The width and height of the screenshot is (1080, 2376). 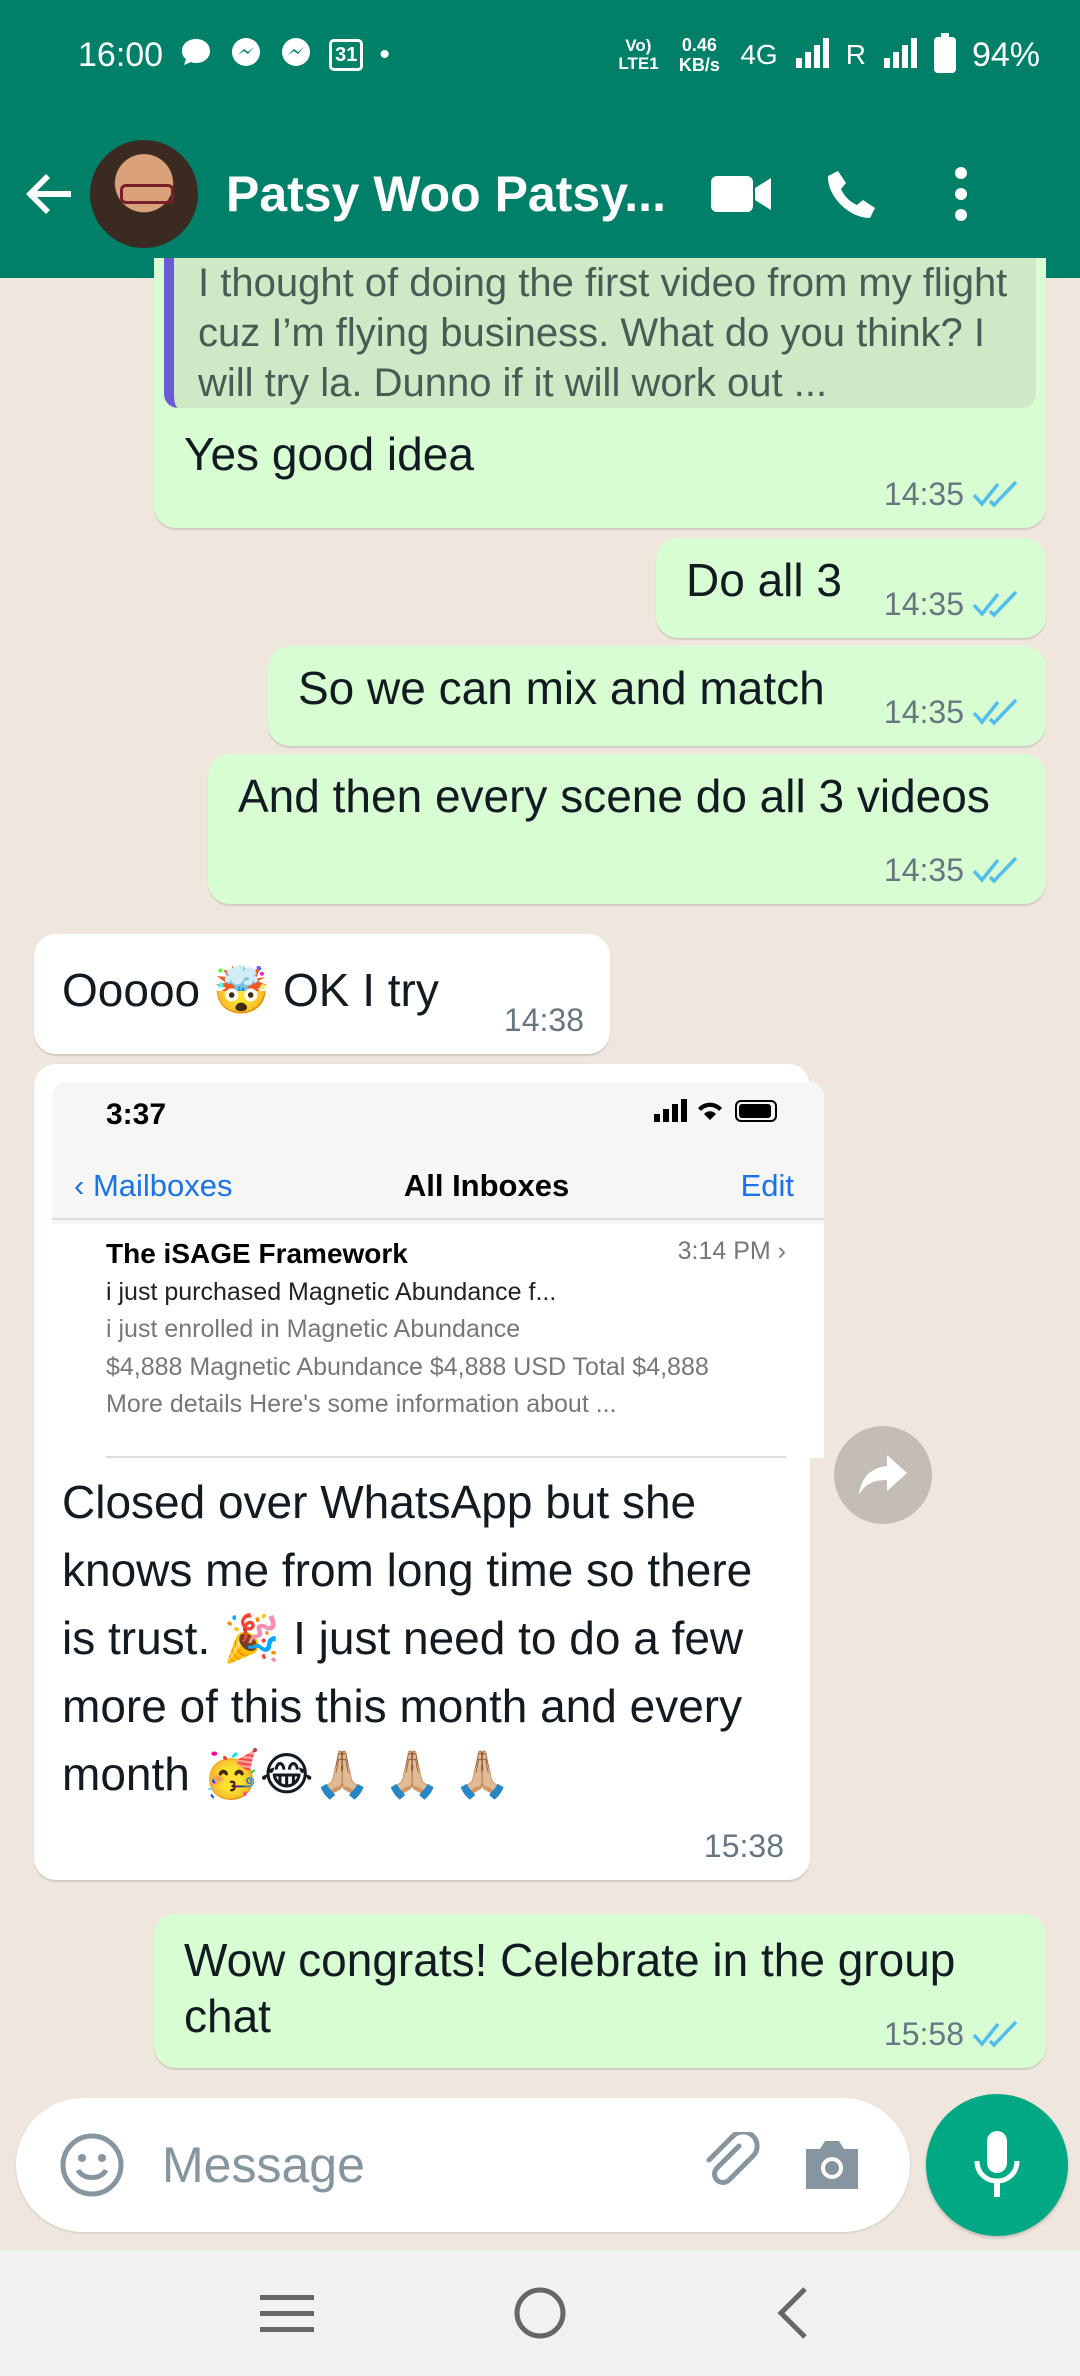 I want to click on microphone-icon, so click(x=997, y=2164).